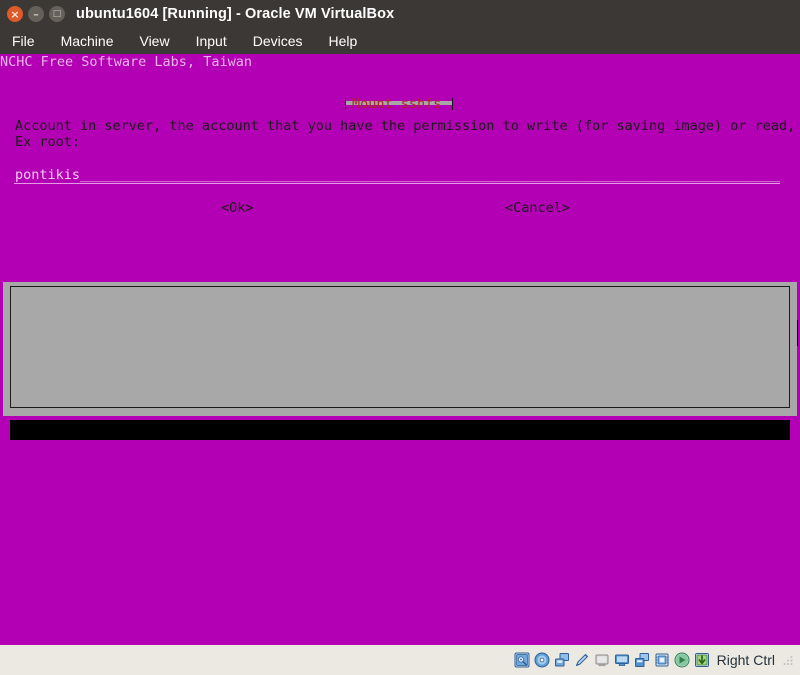 The height and width of the screenshot is (675, 800). What do you see at coordinates (582, 660) in the screenshot?
I see `audio-icon` at bounding box center [582, 660].